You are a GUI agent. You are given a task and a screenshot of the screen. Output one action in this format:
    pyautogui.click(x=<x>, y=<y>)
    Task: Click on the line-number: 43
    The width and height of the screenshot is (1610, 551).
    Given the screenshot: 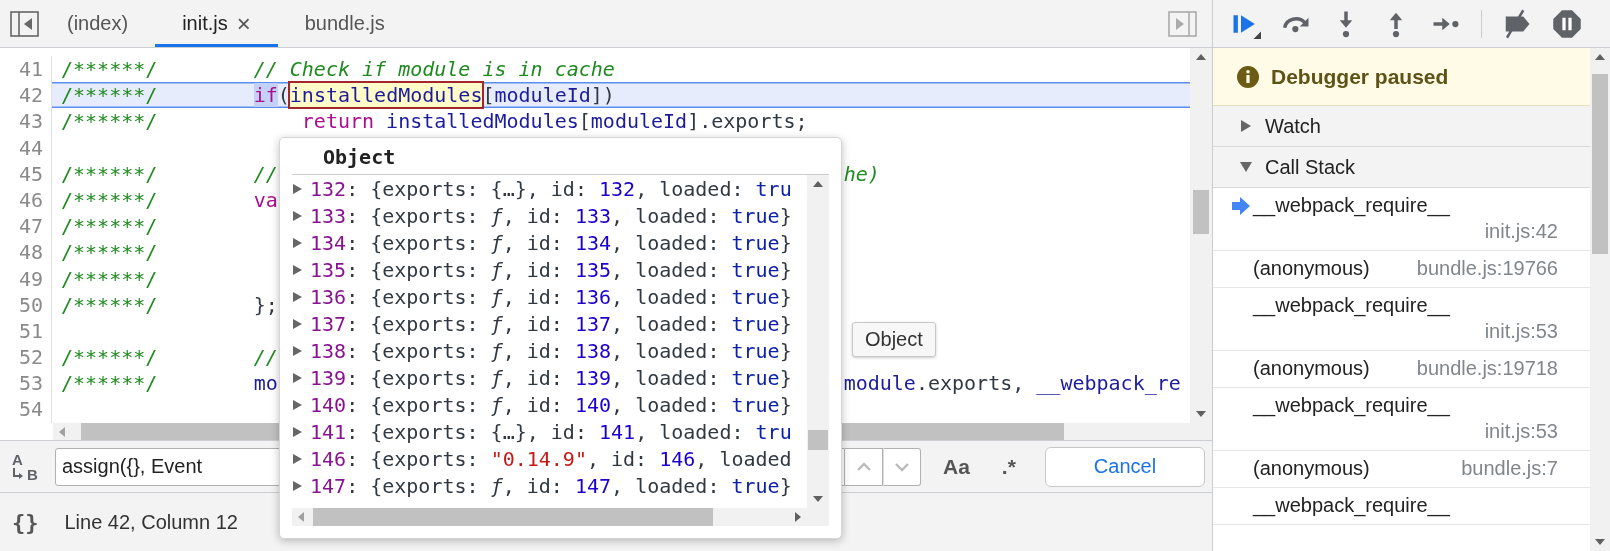 What is the action you would take?
    pyautogui.click(x=26, y=121)
    